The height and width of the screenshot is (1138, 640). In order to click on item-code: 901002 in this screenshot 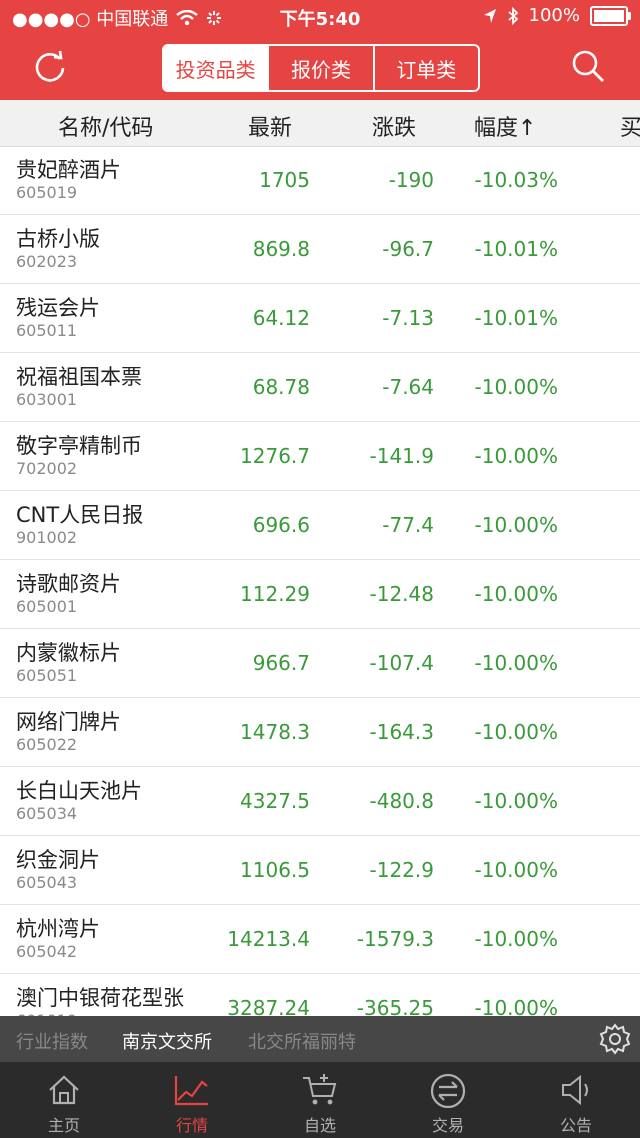, I will do `click(47, 537)`.